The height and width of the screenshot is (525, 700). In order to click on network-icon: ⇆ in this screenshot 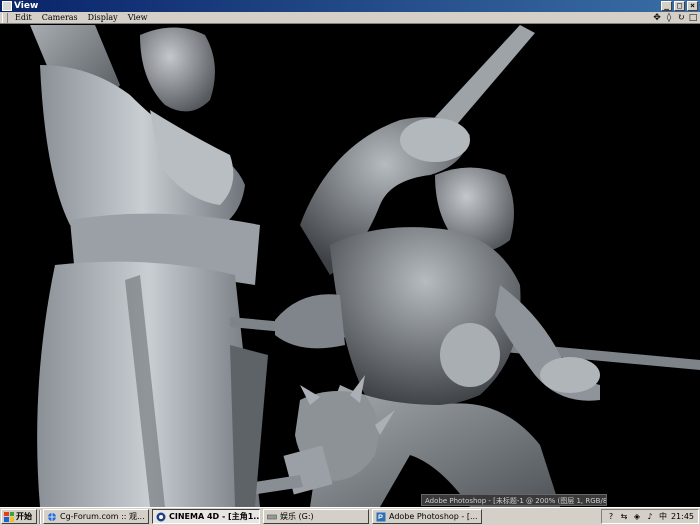, I will do `click(624, 517)`.